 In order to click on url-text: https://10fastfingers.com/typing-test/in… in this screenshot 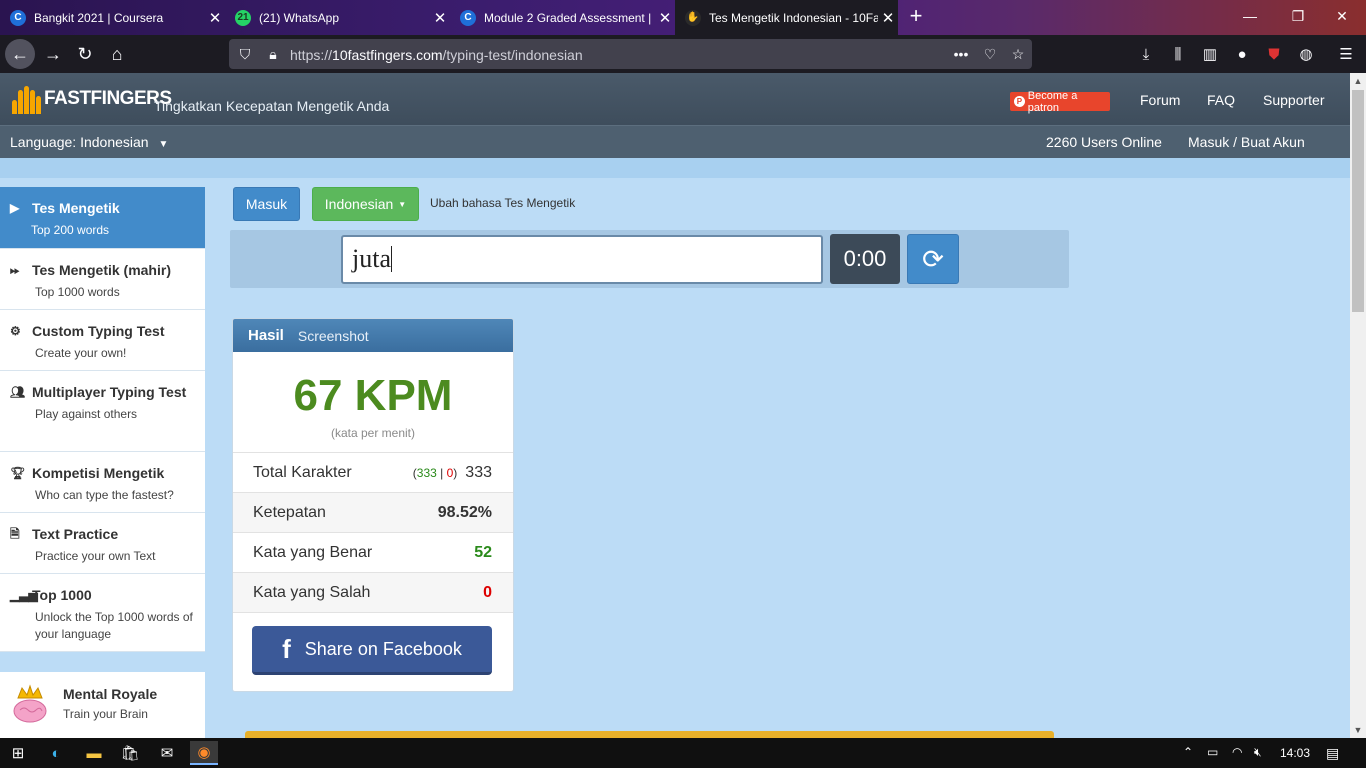, I will do `click(436, 55)`.